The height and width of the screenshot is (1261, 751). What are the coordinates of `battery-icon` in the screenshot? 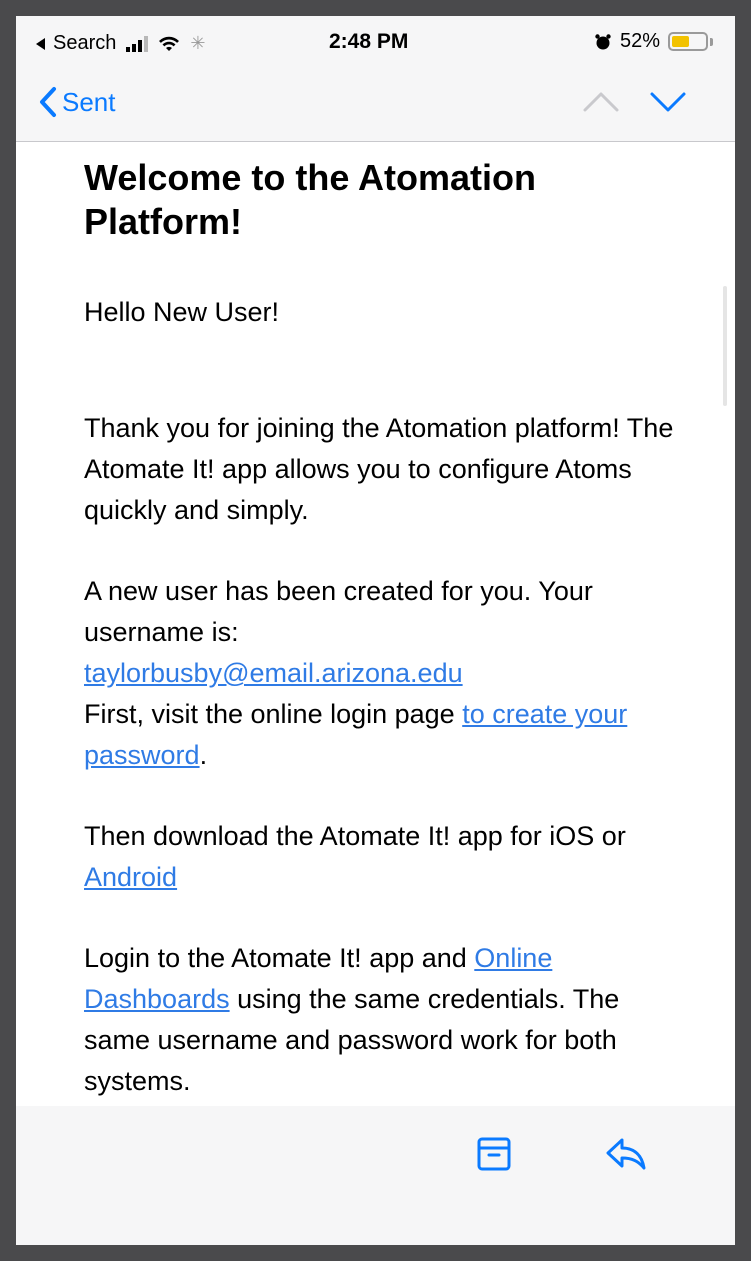 It's located at (688, 41).